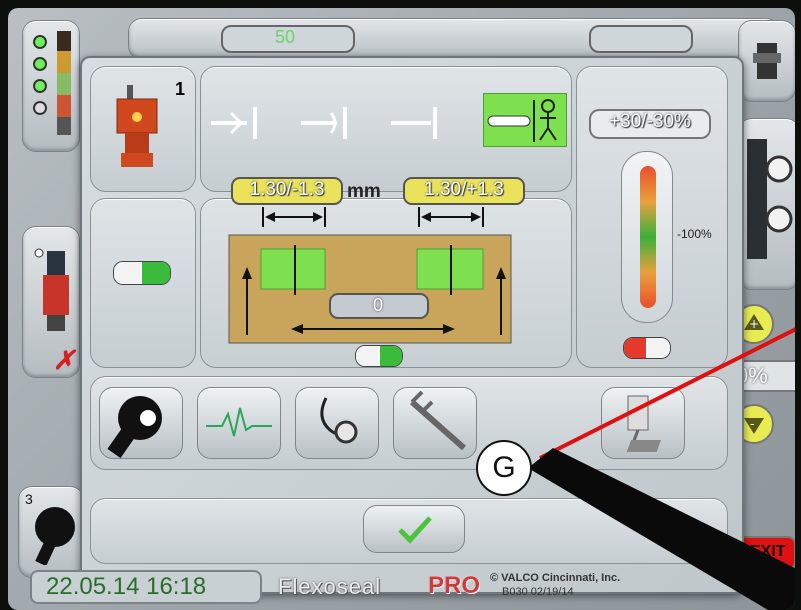 The width and height of the screenshot is (801, 610). What do you see at coordinates (64, 360) in the screenshot?
I see `error-x-icon: ✗` at bounding box center [64, 360].